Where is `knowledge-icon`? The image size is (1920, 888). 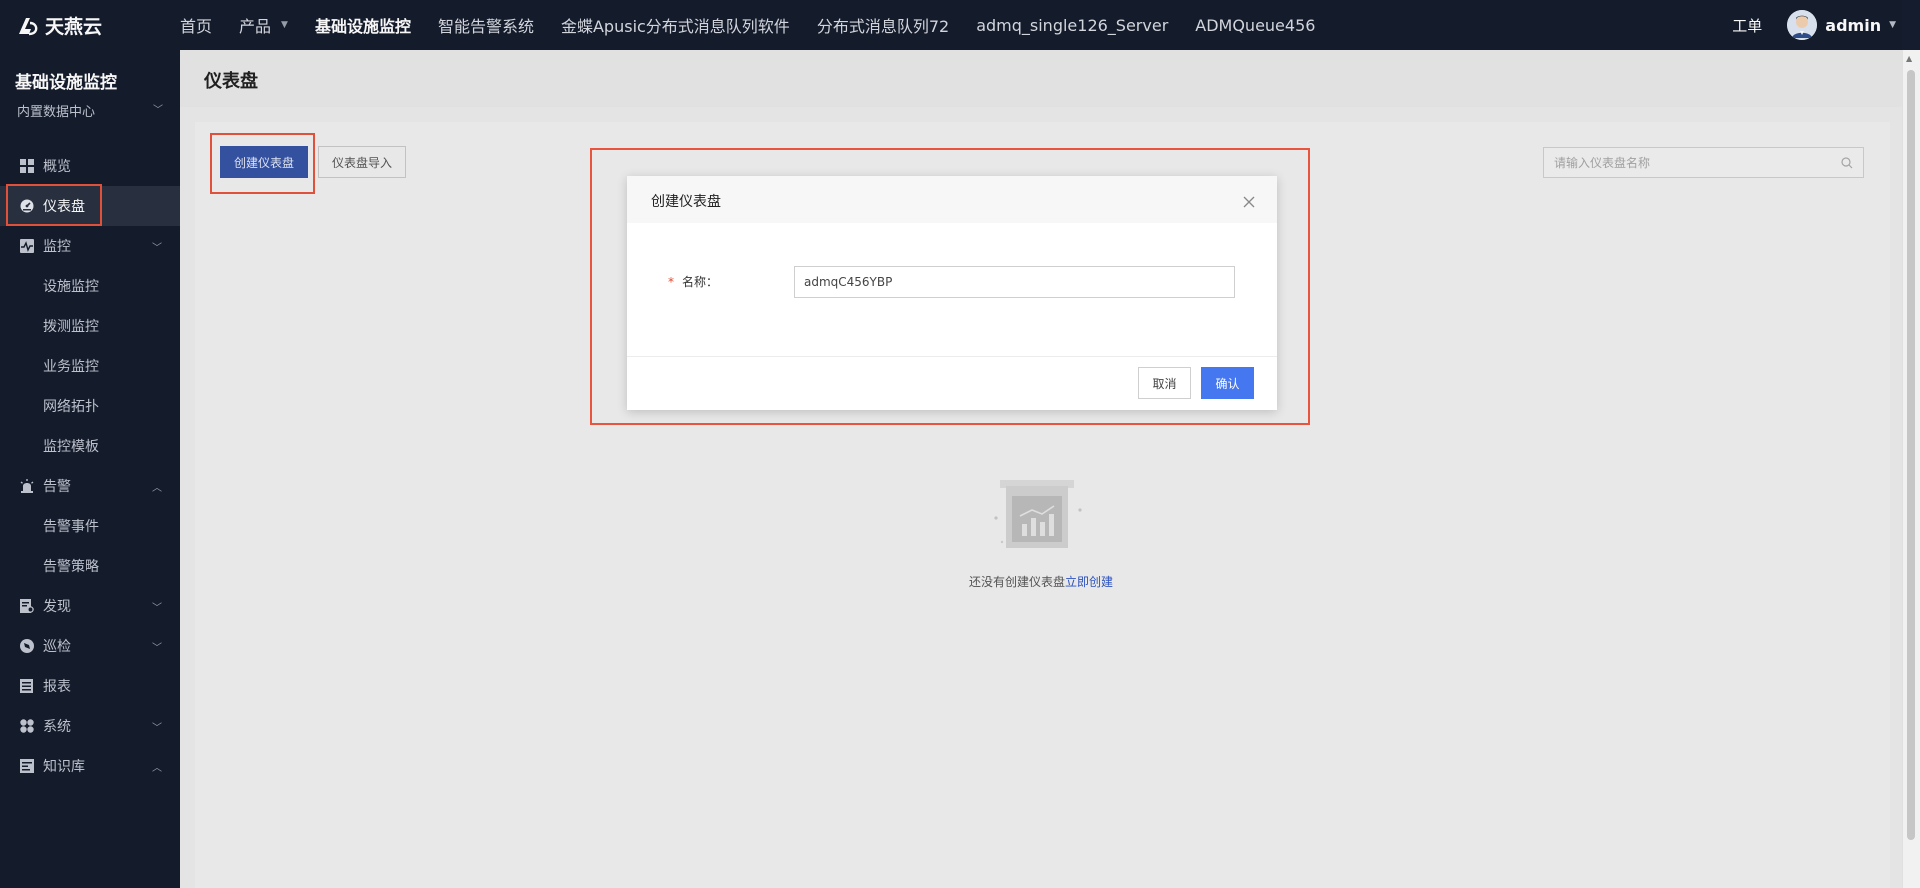
knowledge-icon is located at coordinates (27, 766).